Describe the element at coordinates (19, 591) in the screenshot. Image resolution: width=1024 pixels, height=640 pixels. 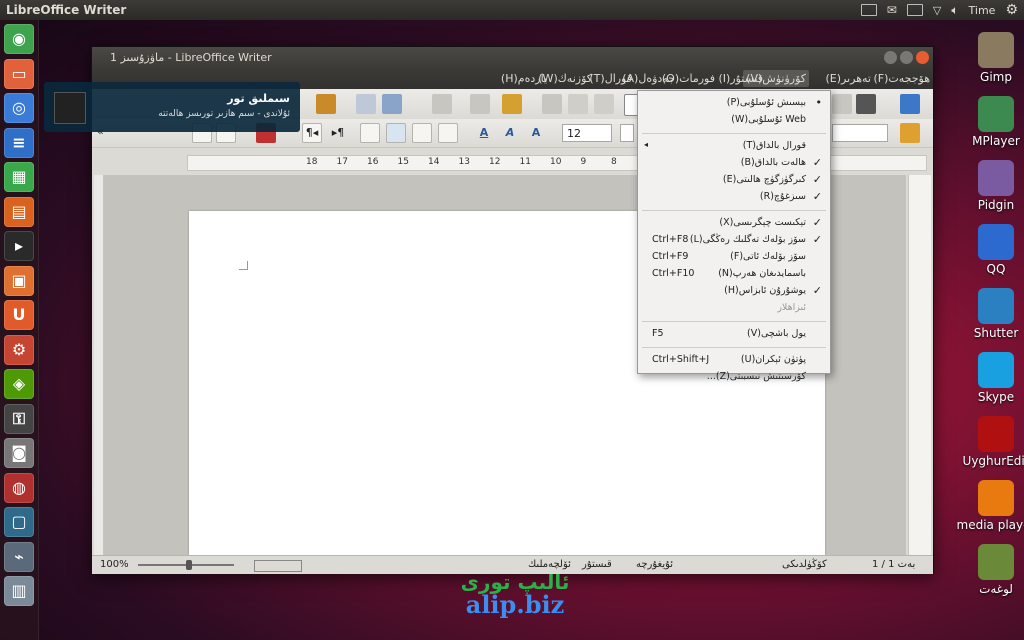
I see `trash-icon: ▥` at that location.